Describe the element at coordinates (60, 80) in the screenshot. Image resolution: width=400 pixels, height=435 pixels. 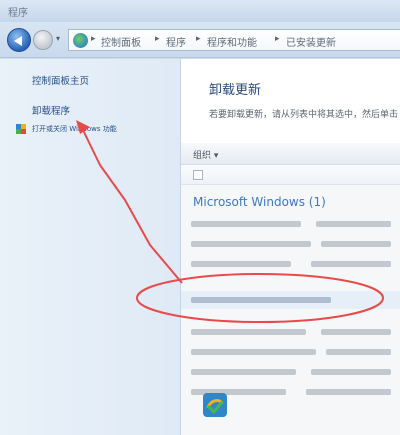
I see `task-control-panel-home: 控制面板主页` at that location.